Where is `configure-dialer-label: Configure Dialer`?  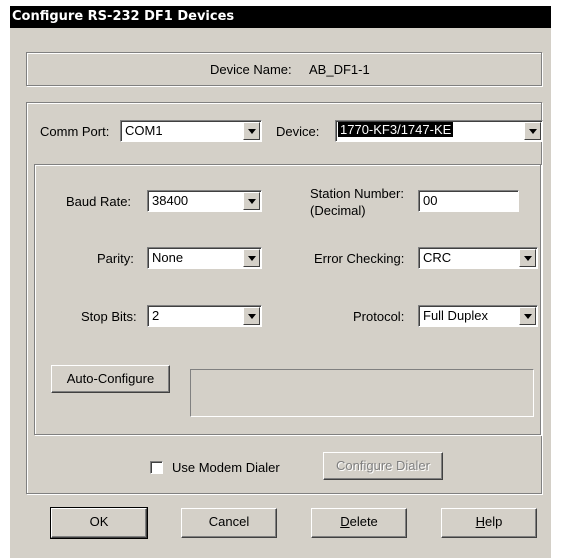 configure-dialer-label: Configure Dialer is located at coordinates (383, 465).